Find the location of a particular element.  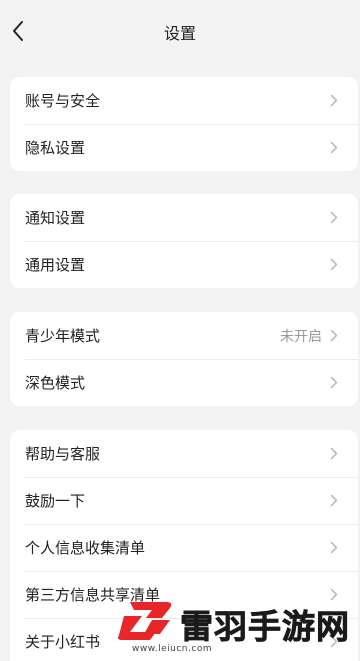

settings-item-label: 鼓励一下 is located at coordinates (55, 501).